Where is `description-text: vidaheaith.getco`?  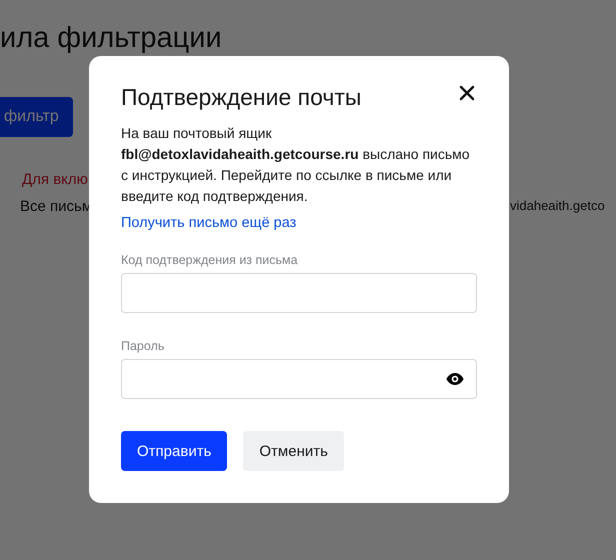
description-text: vidaheaith.getco is located at coordinates (557, 205).